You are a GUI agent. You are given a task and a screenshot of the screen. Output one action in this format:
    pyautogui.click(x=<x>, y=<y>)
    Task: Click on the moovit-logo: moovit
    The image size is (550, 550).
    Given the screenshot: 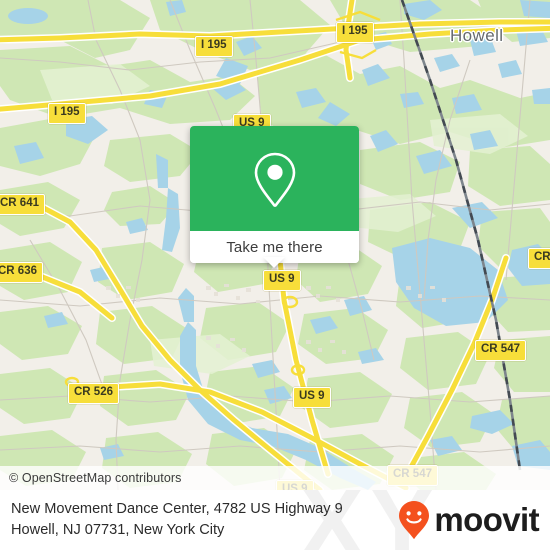 What is the action you would take?
    pyautogui.click(x=468, y=520)
    